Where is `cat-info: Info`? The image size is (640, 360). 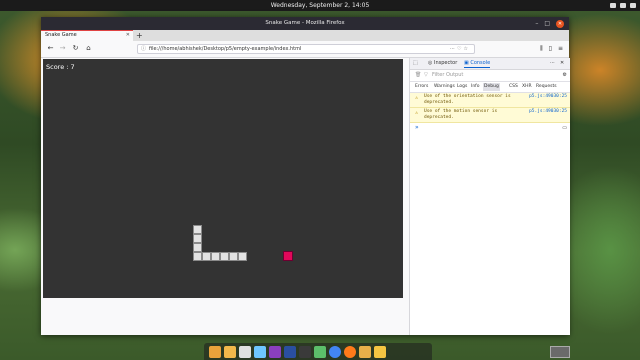 cat-info: Info is located at coordinates (475, 87).